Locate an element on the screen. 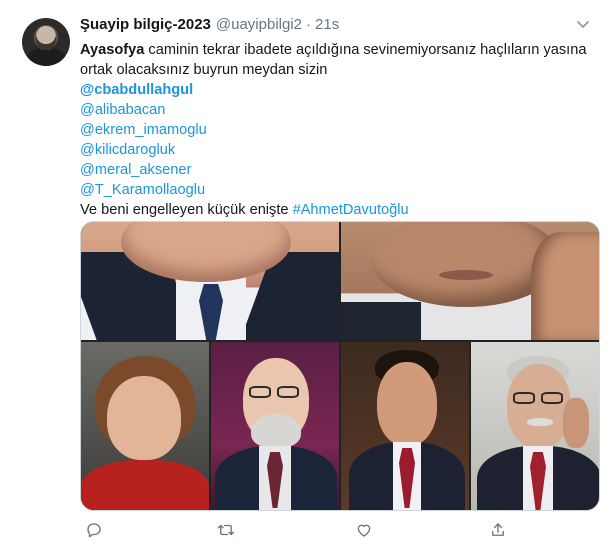 The width and height of the screenshot is (614, 549). avatar-face is located at coordinates (46, 38).